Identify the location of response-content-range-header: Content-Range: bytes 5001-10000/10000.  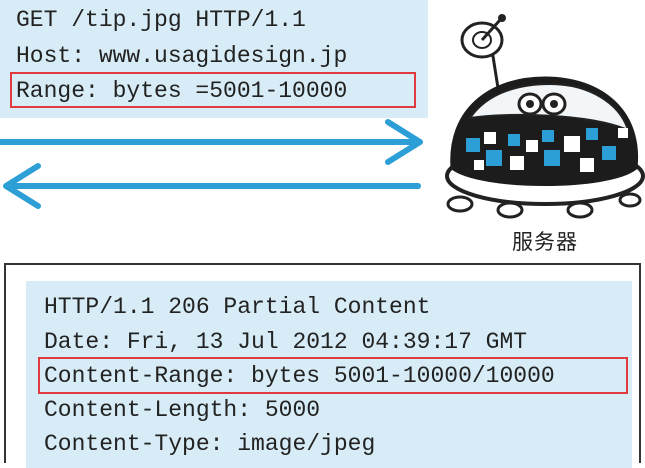
(299, 376).